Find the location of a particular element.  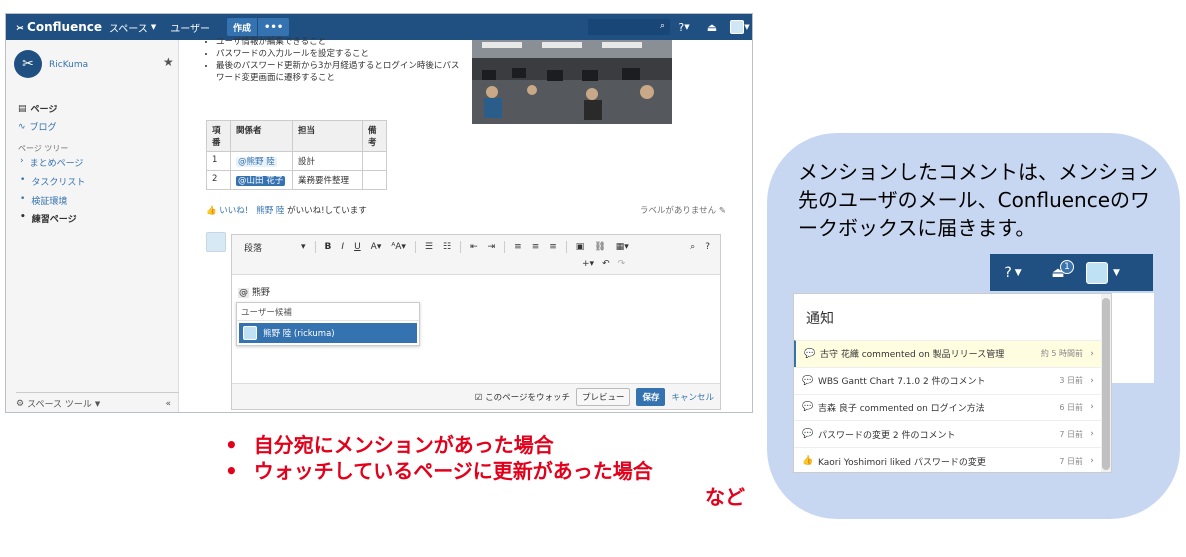

search-icon: ⌕ is located at coordinates (692, 247).